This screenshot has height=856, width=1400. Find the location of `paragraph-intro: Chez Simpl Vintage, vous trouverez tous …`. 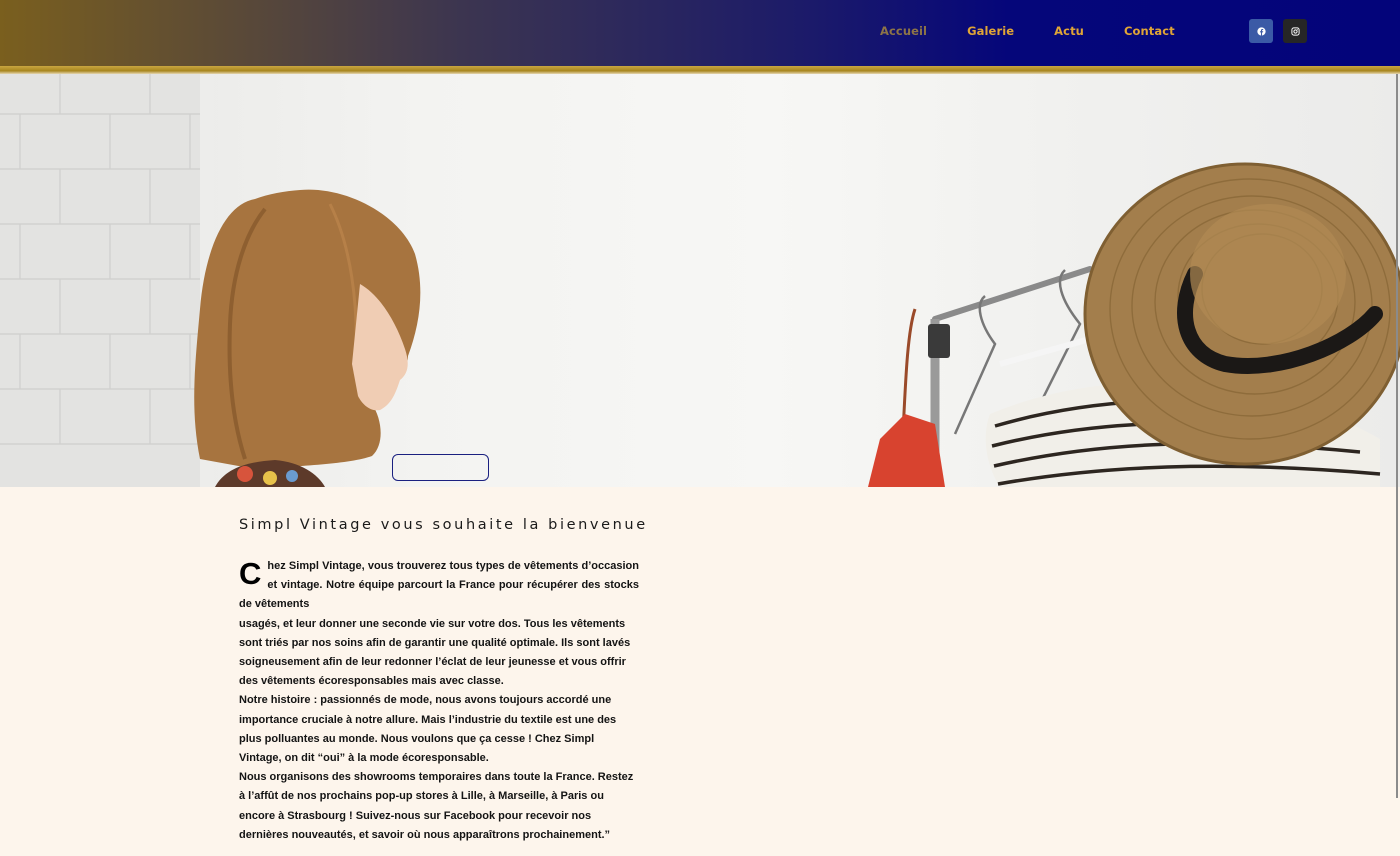

paragraph-intro: Chez Simpl Vintage, vous trouverez tous … is located at coordinates (439, 586).